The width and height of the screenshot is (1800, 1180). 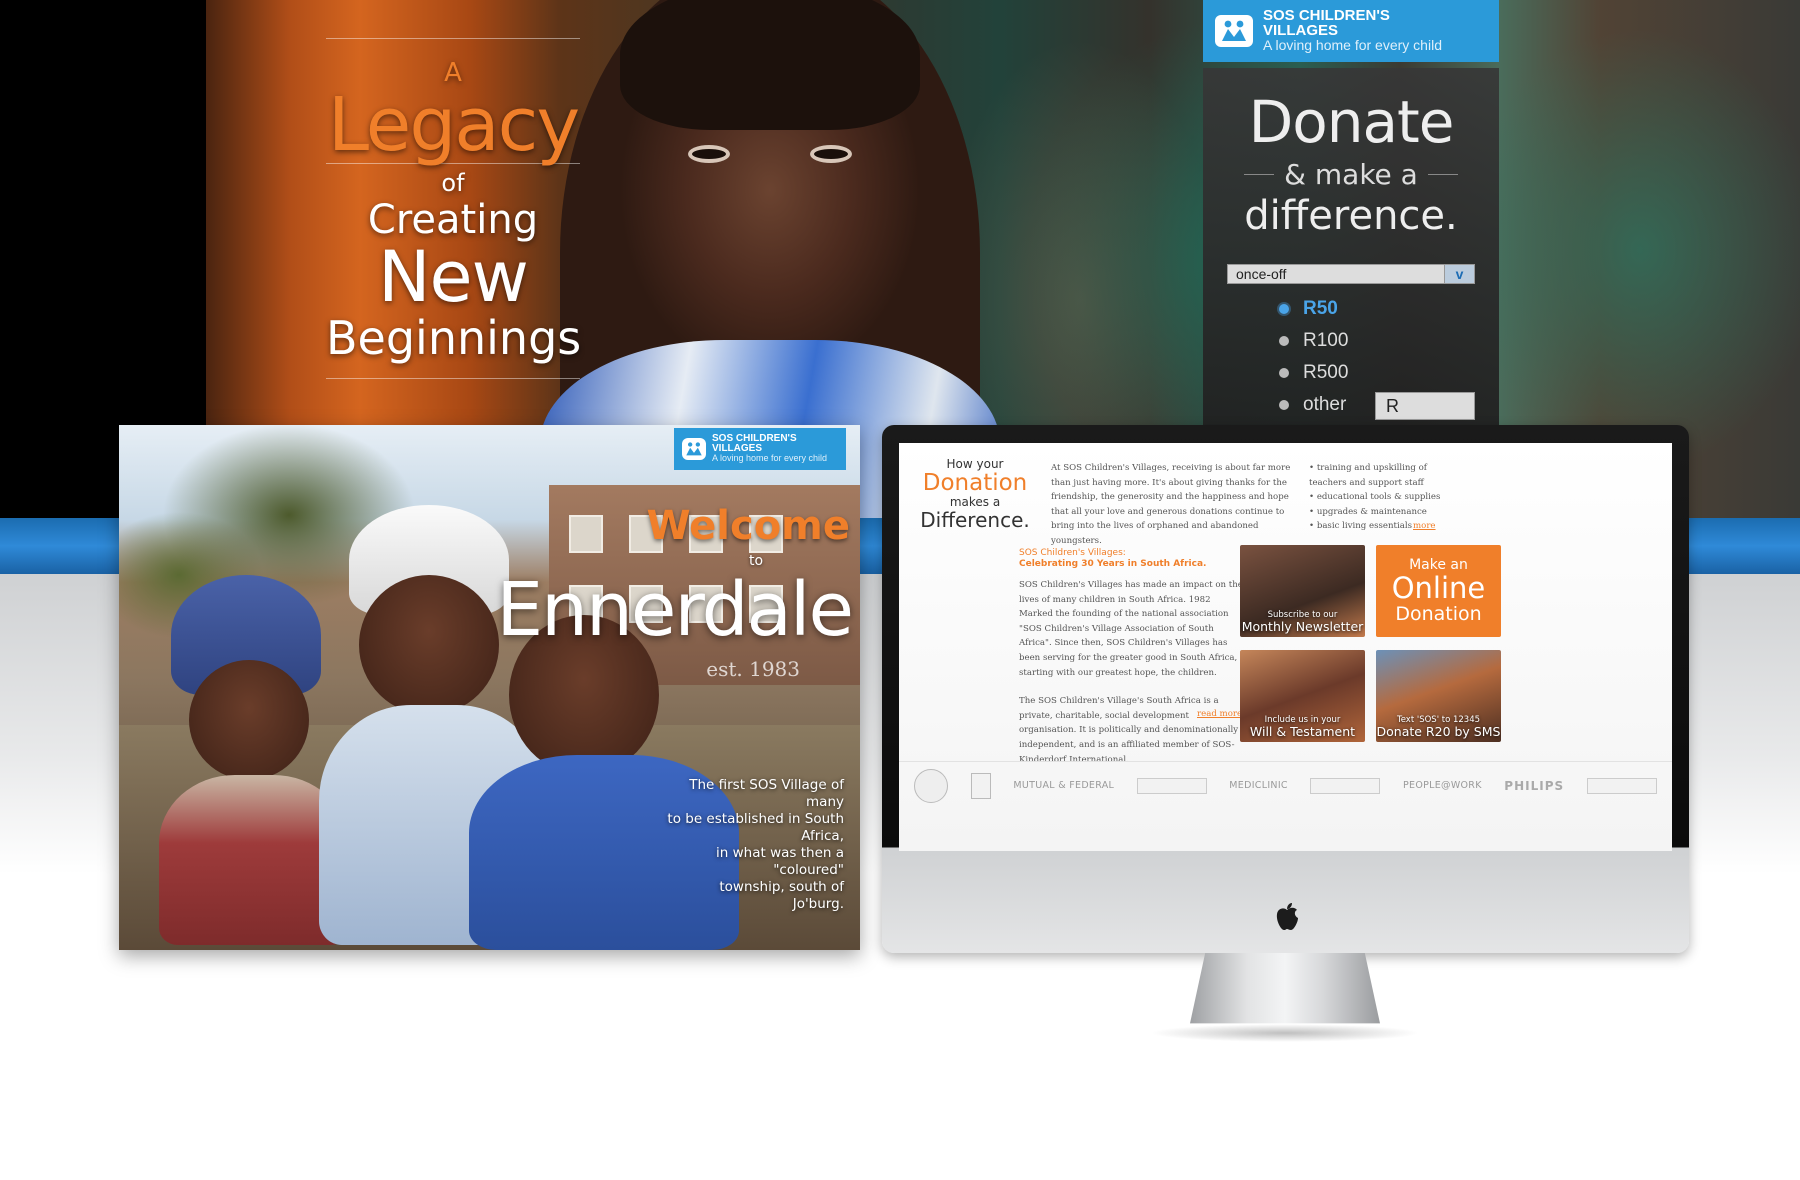 I want to click on other-amount-input: R, so click(x=1425, y=406).